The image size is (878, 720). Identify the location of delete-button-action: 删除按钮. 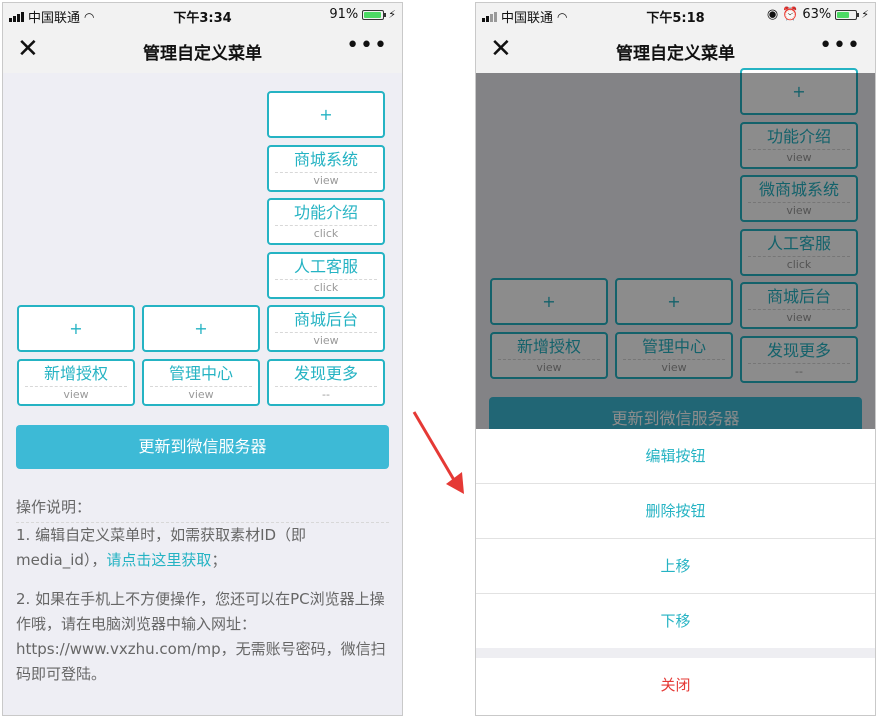
(675, 511).